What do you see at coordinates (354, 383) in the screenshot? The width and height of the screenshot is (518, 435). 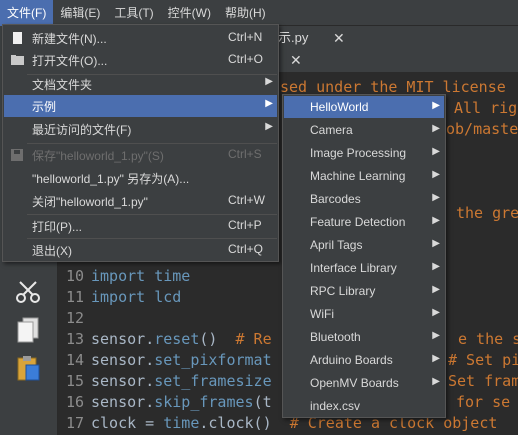 I see `submenu-item-label: OpenMV Boards` at bounding box center [354, 383].